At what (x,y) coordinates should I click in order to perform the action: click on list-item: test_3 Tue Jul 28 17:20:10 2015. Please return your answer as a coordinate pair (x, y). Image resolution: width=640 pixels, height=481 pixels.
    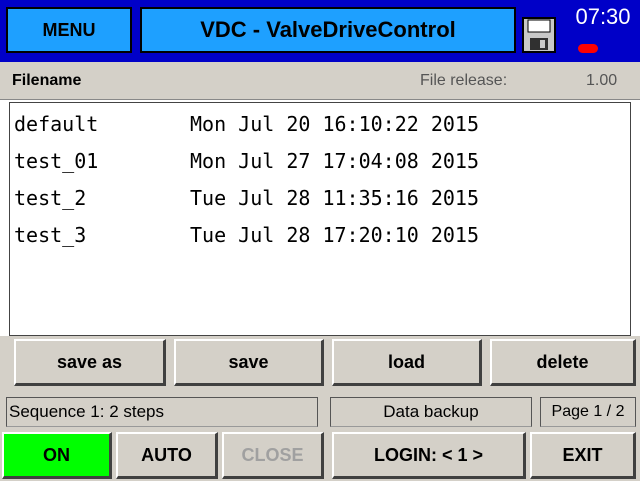
    Looking at the image, I should click on (246, 235).